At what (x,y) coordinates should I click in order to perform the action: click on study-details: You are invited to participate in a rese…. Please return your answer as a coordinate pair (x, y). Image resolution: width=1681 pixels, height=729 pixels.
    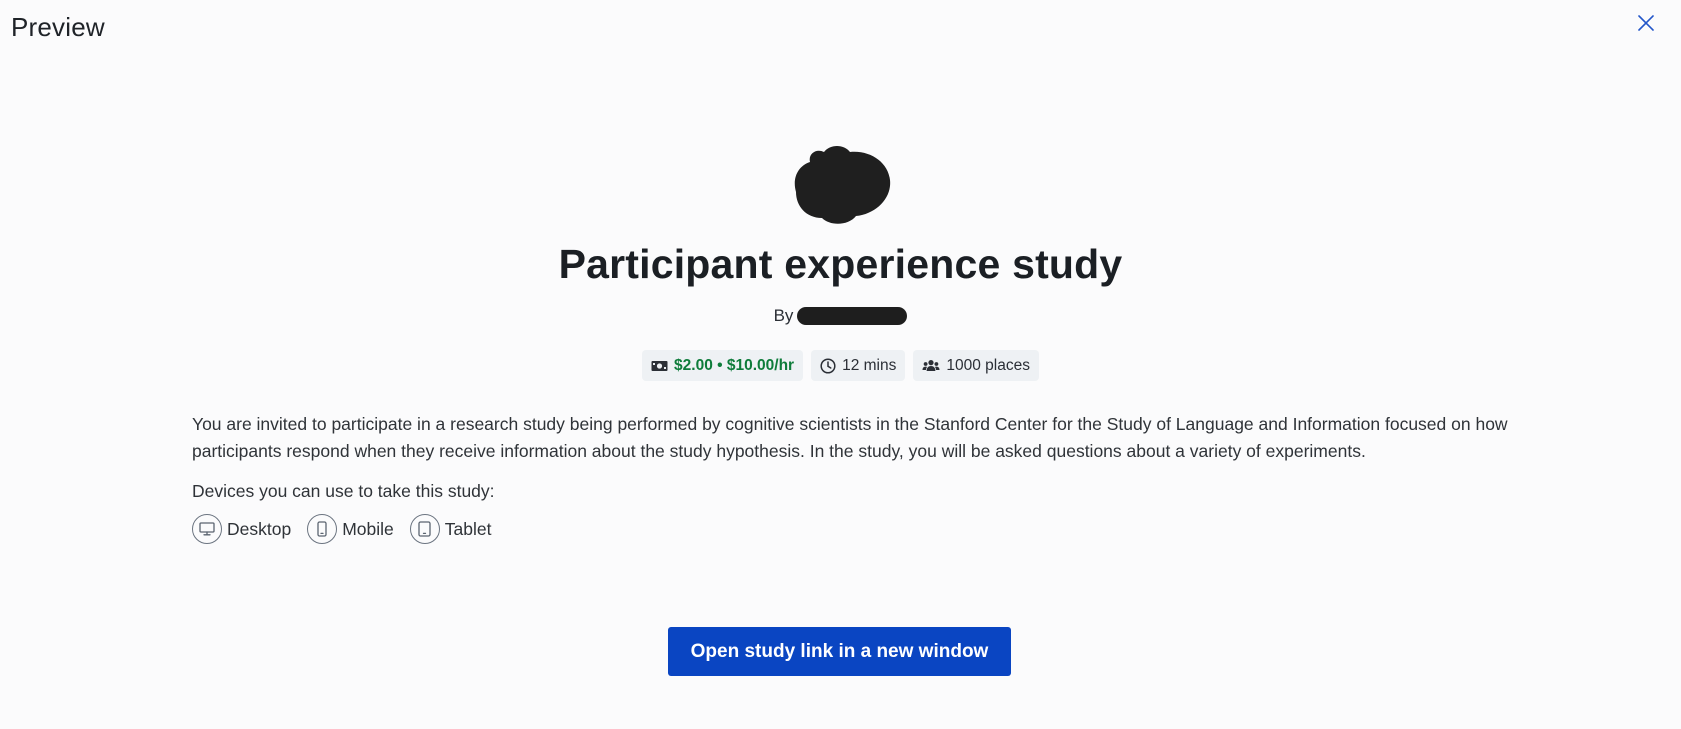
    Looking at the image, I should click on (852, 477).